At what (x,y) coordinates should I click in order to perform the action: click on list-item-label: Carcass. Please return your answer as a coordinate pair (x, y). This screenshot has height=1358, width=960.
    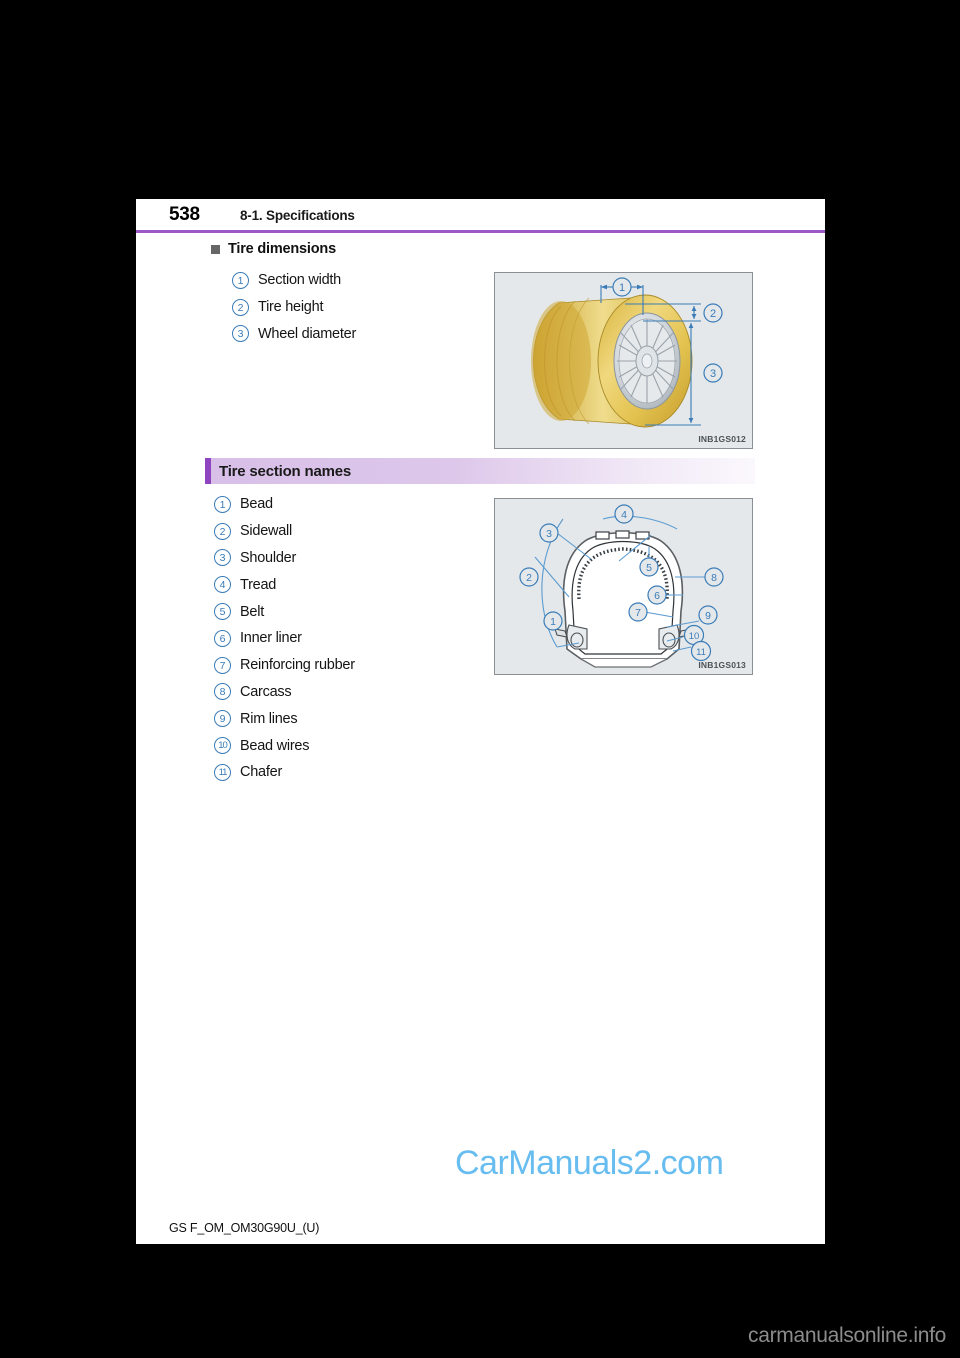
    Looking at the image, I should click on (266, 691).